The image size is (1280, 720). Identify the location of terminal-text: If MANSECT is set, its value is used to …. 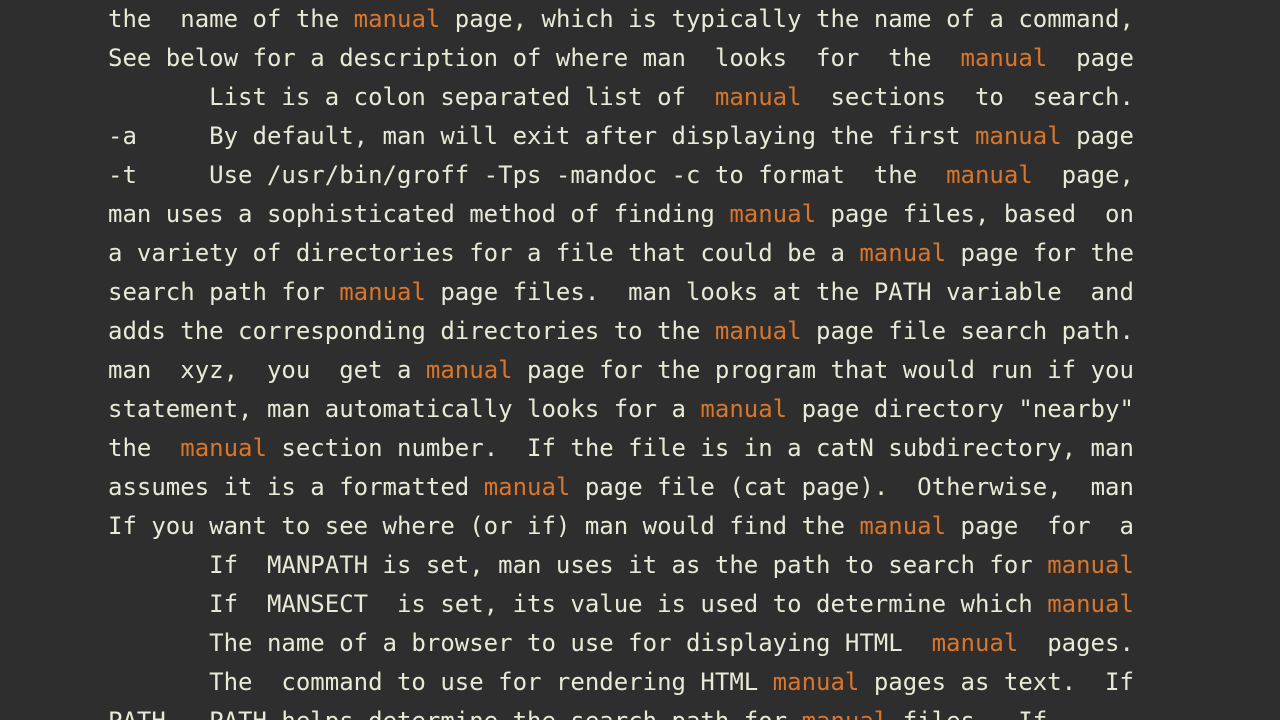
(578, 604).